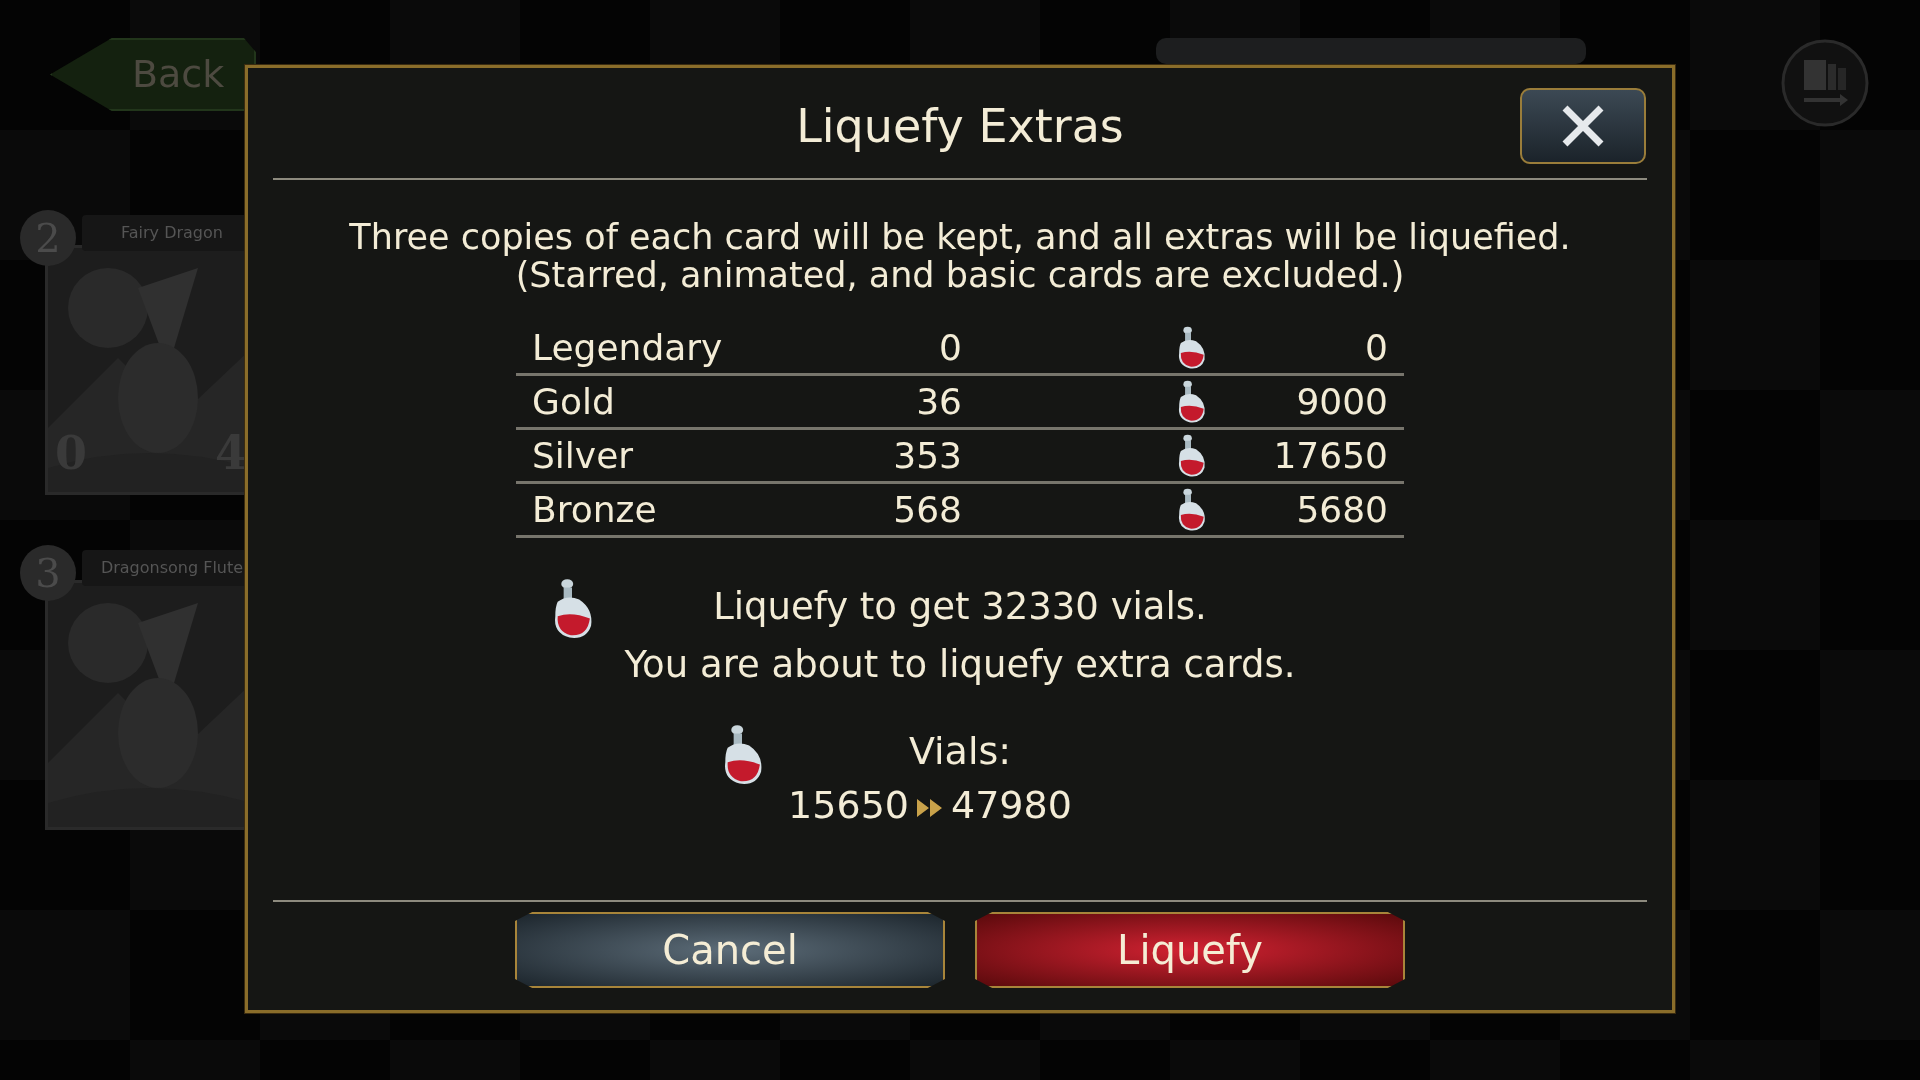  I want to click on card-count: 568, so click(927, 509).